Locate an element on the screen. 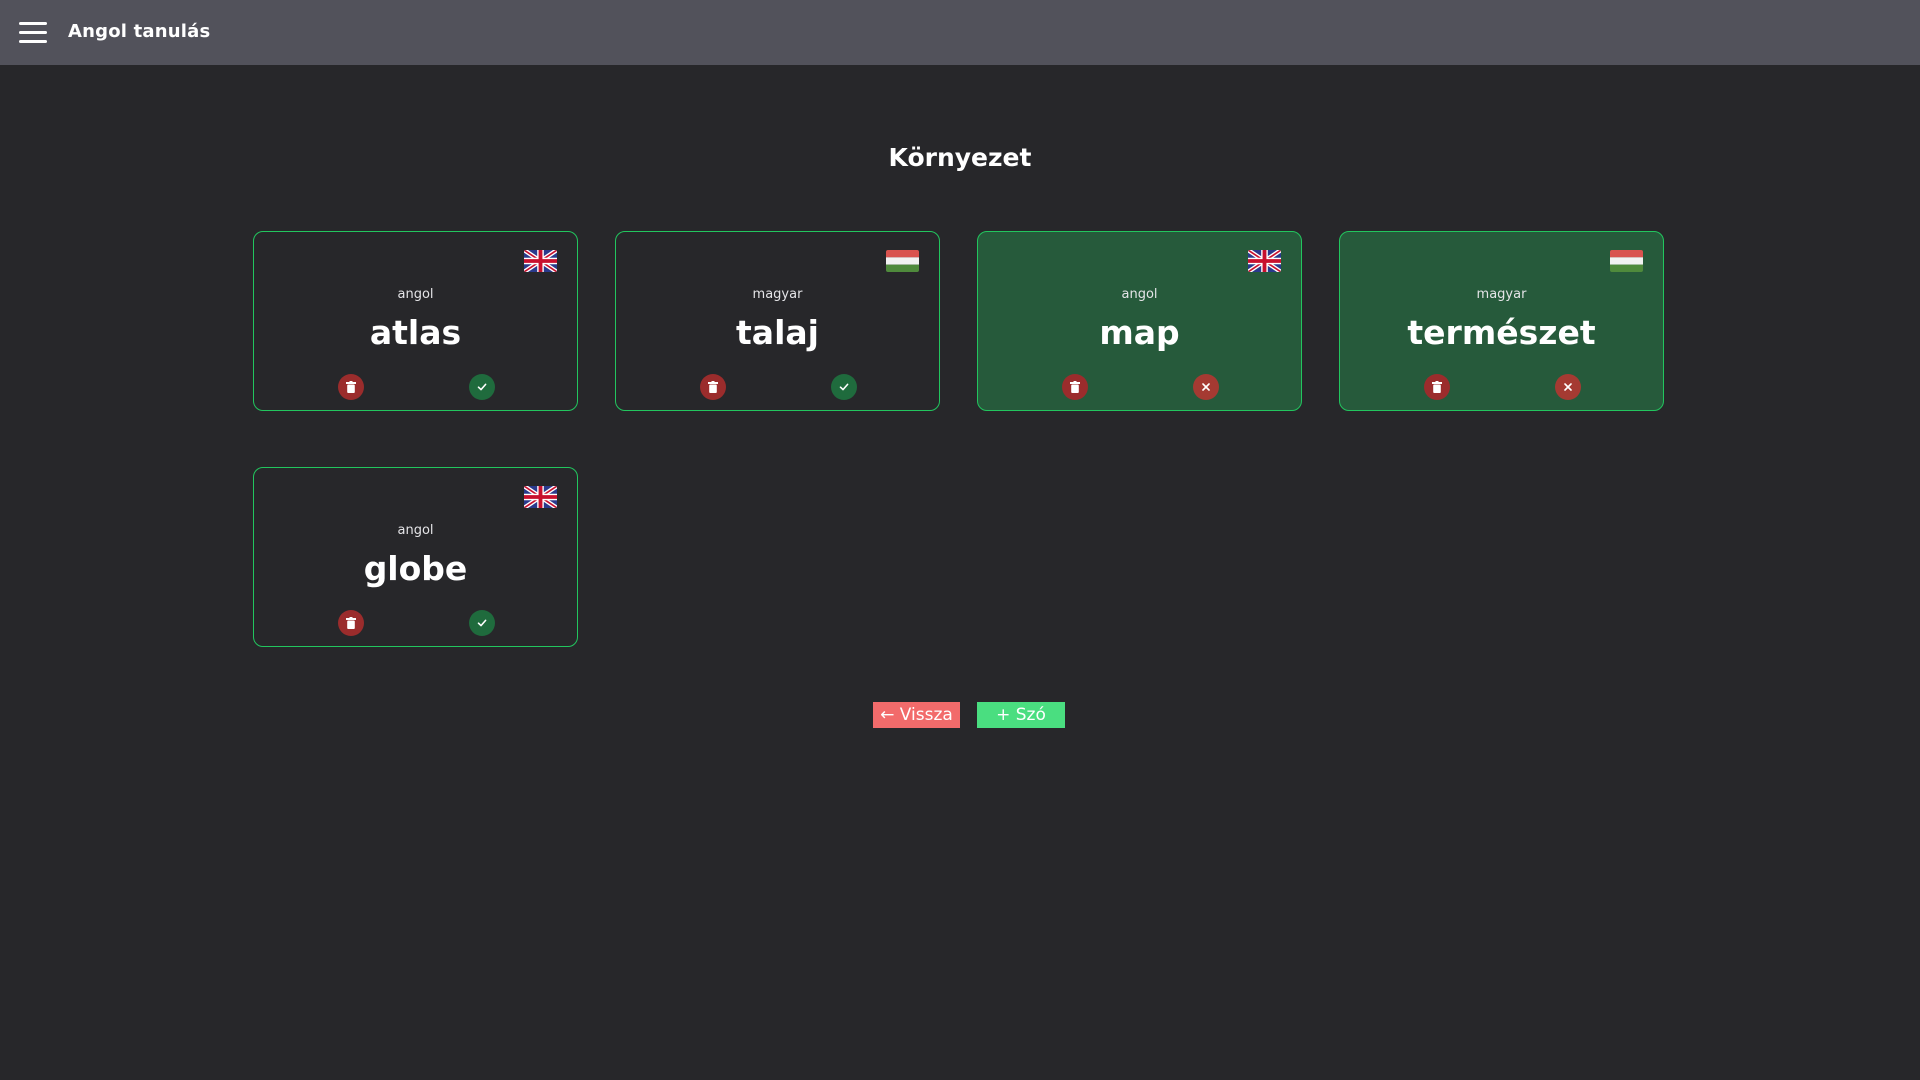  word-card: angol globe is located at coordinates (415, 557).